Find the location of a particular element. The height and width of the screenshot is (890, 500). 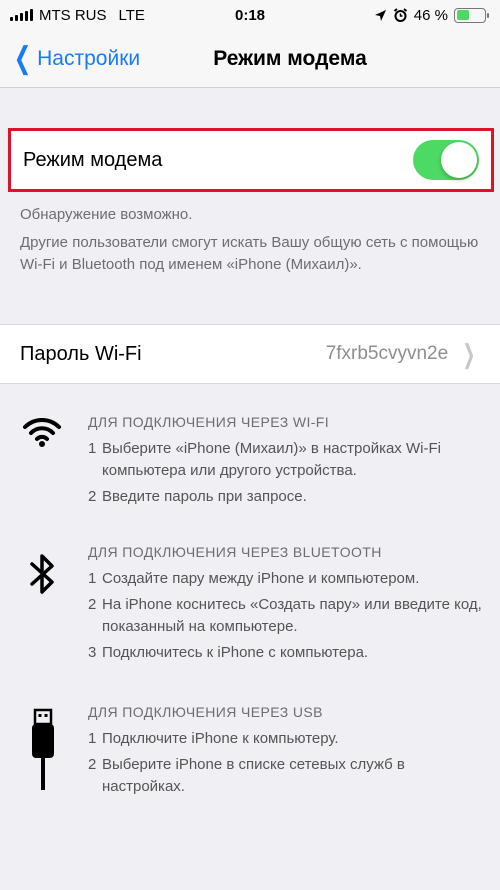

battery-icon is located at coordinates (471, 15).